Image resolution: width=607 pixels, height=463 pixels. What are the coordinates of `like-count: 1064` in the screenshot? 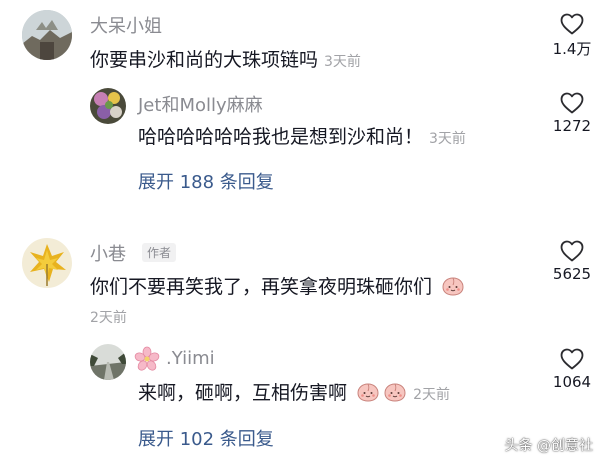 It's located at (572, 382).